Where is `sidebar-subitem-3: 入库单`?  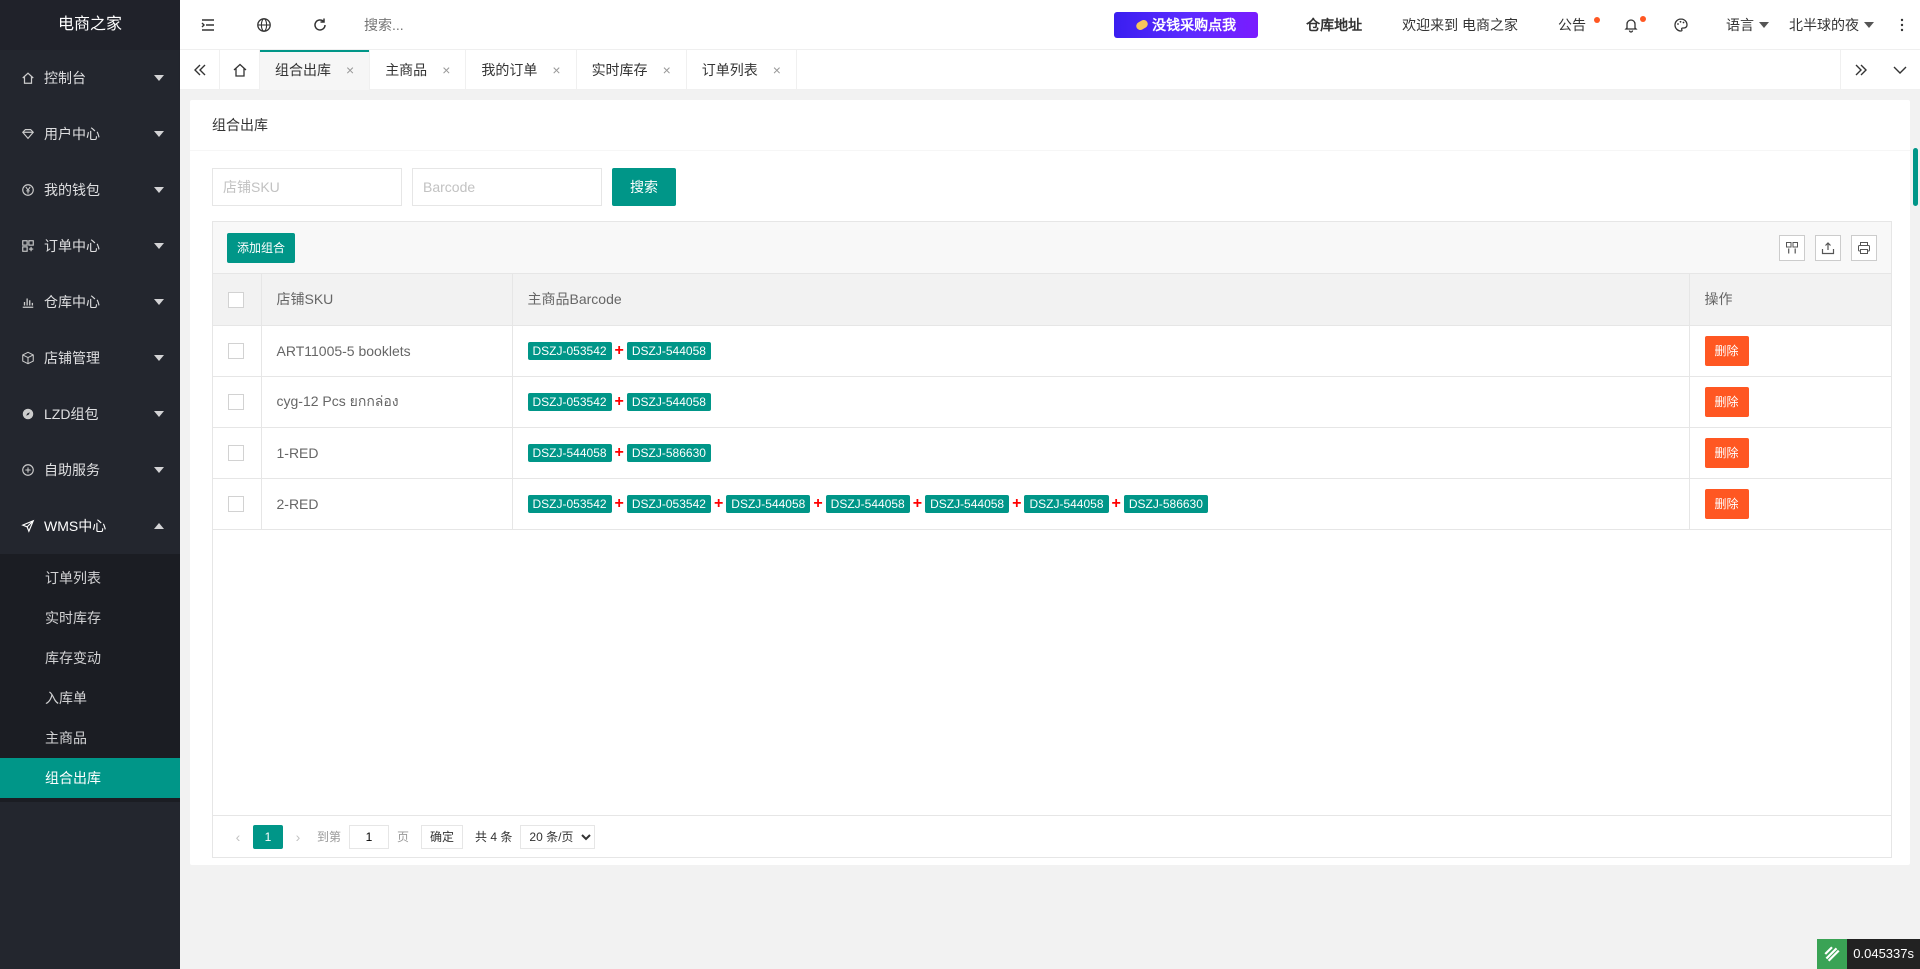 sidebar-subitem-3: 入库单 is located at coordinates (90, 698).